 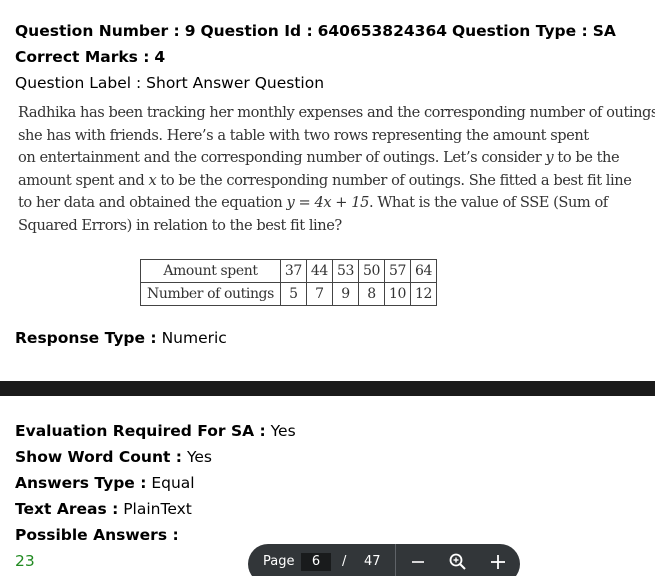 What do you see at coordinates (210, 294) in the screenshot?
I see `row-header: Number of outings` at bounding box center [210, 294].